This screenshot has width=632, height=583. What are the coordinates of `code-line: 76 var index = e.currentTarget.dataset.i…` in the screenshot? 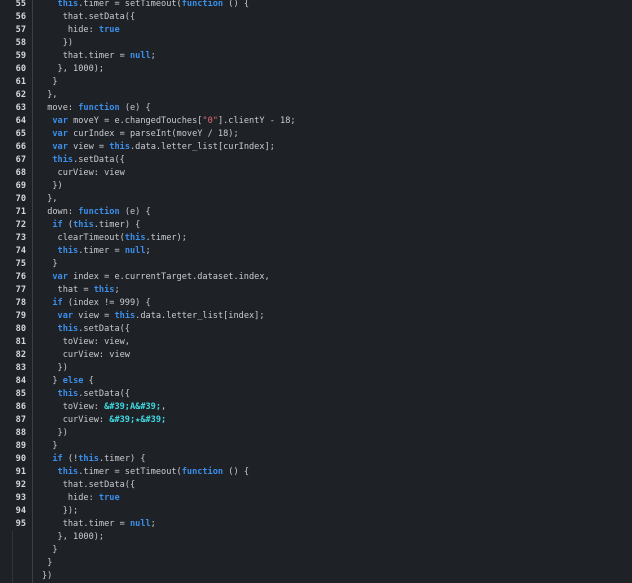 It's located at (316, 277).